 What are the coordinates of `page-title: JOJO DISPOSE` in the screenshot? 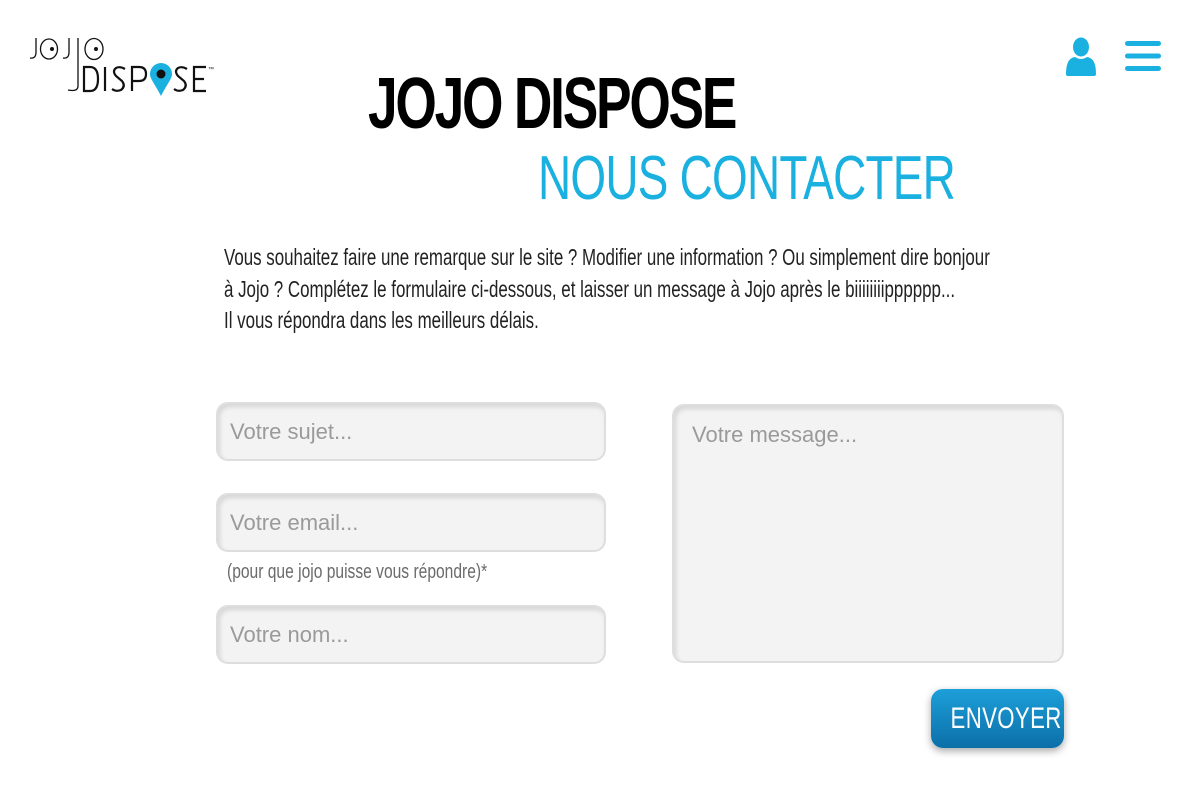 It's located at (552, 104).